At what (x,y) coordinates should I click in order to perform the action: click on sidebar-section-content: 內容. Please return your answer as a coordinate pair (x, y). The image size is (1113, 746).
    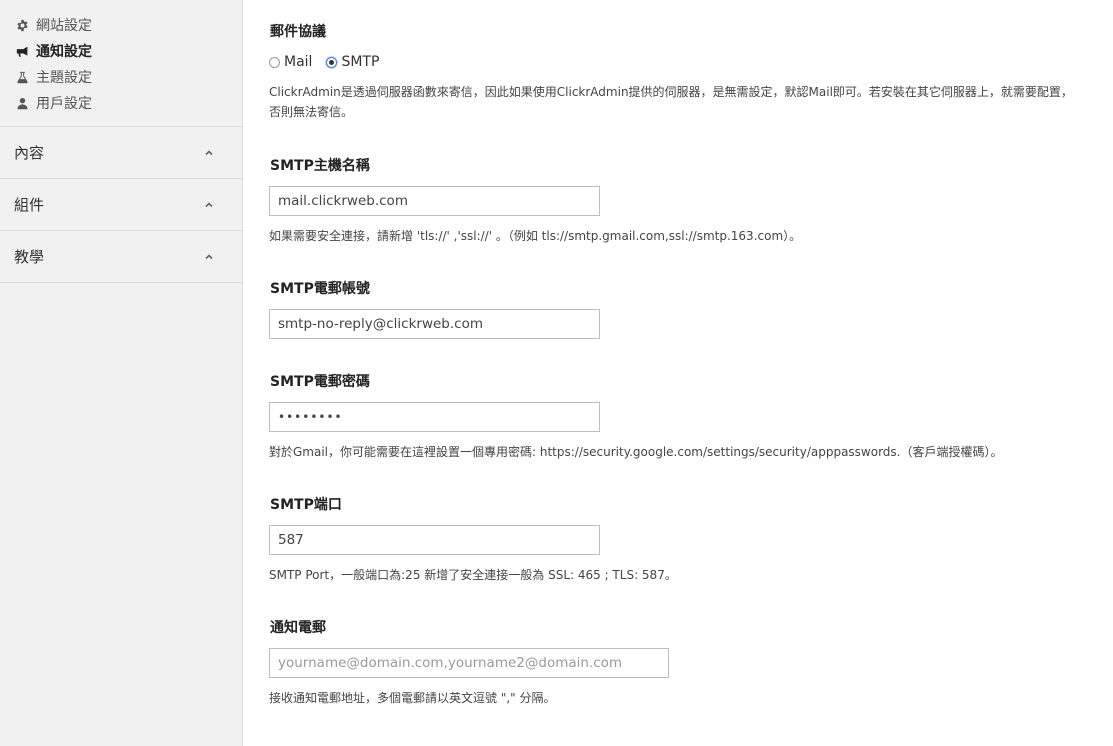
    Looking at the image, I should click on (121, 153).